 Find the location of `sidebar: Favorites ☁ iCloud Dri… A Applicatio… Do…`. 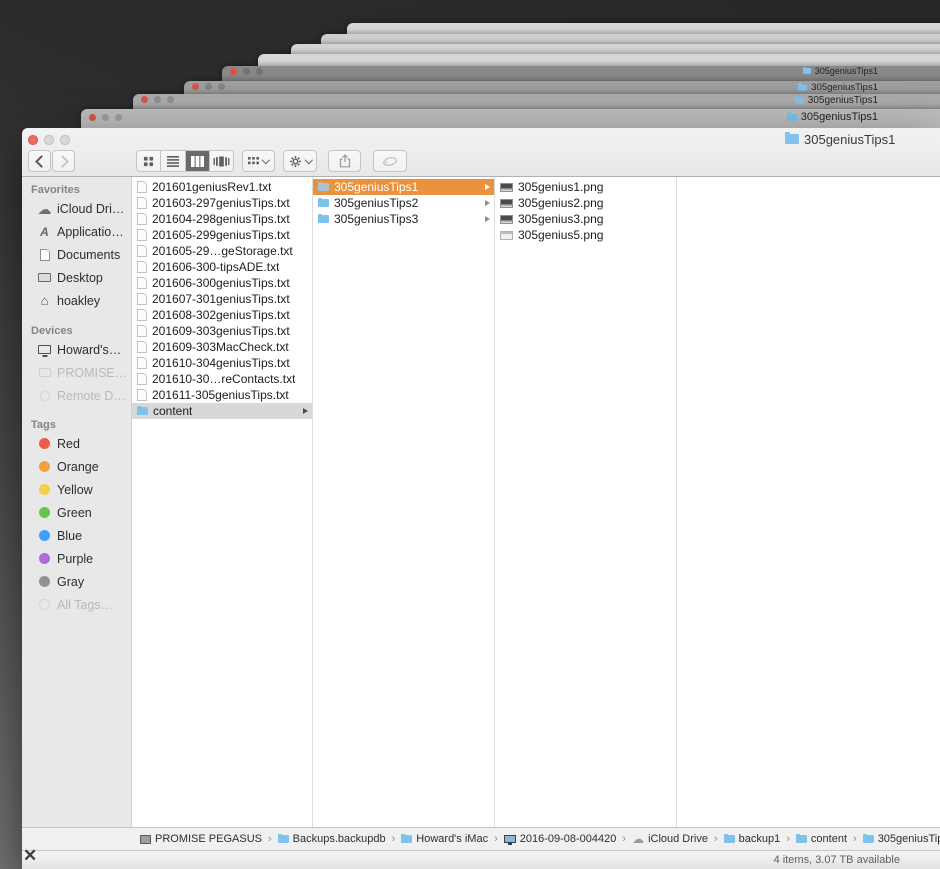

sidebar: Favorites ☁ iCloud Dri… A Applicatio… Do… is located at coordinates (77, 502).